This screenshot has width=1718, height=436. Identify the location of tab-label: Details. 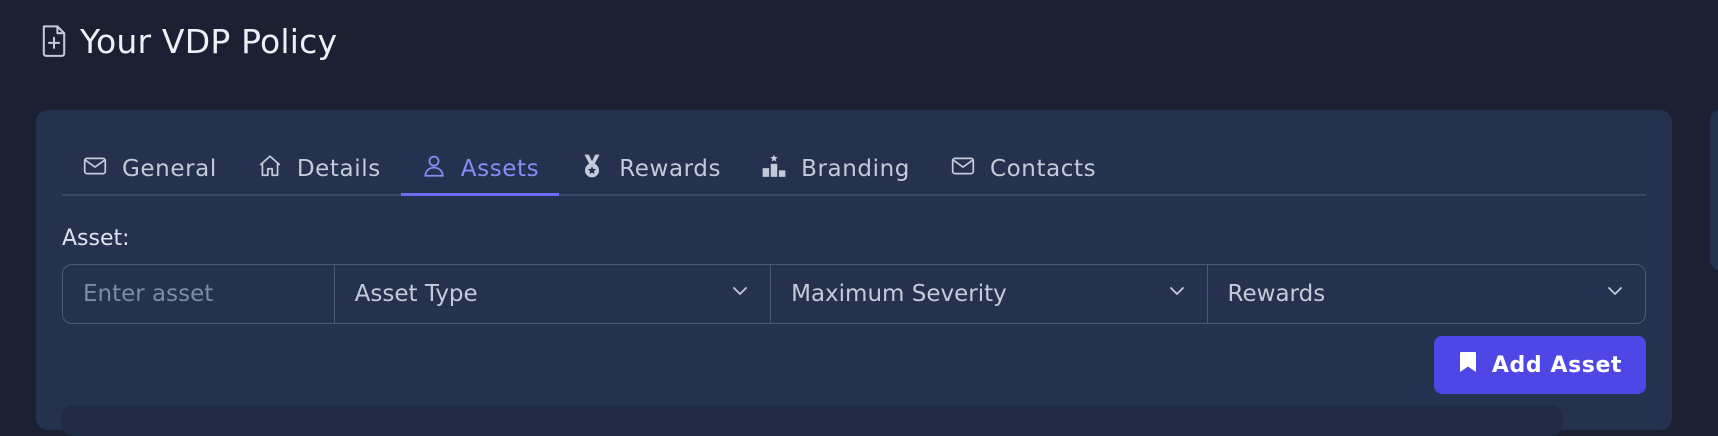
(338, 169).